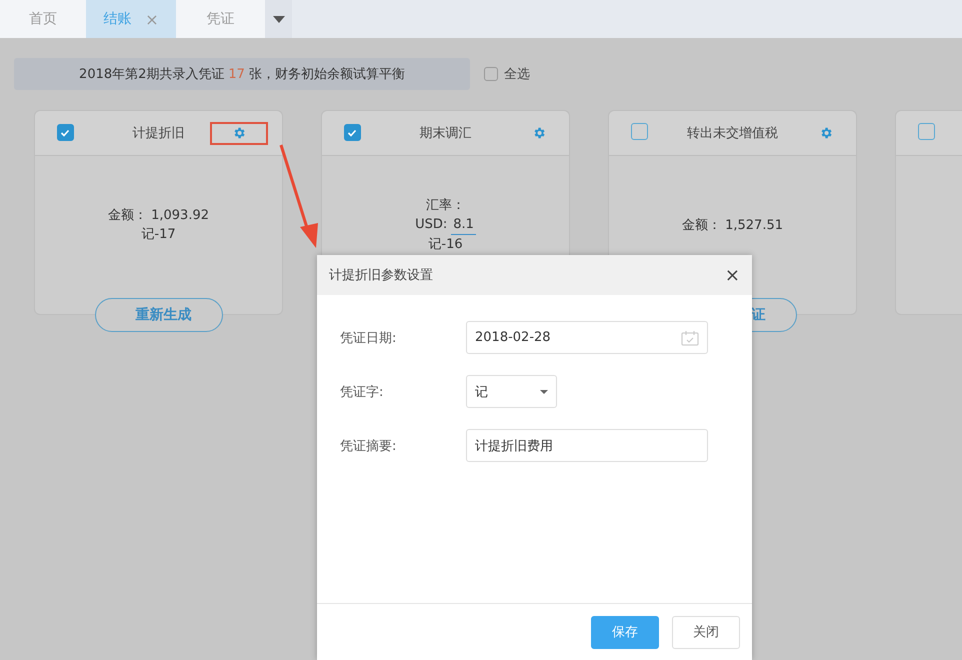 The image size is (962, 660). Describe the element at coordinates (159, 216) in the screenshot. I see `card-text: 金额： 1,093.92` at that location.